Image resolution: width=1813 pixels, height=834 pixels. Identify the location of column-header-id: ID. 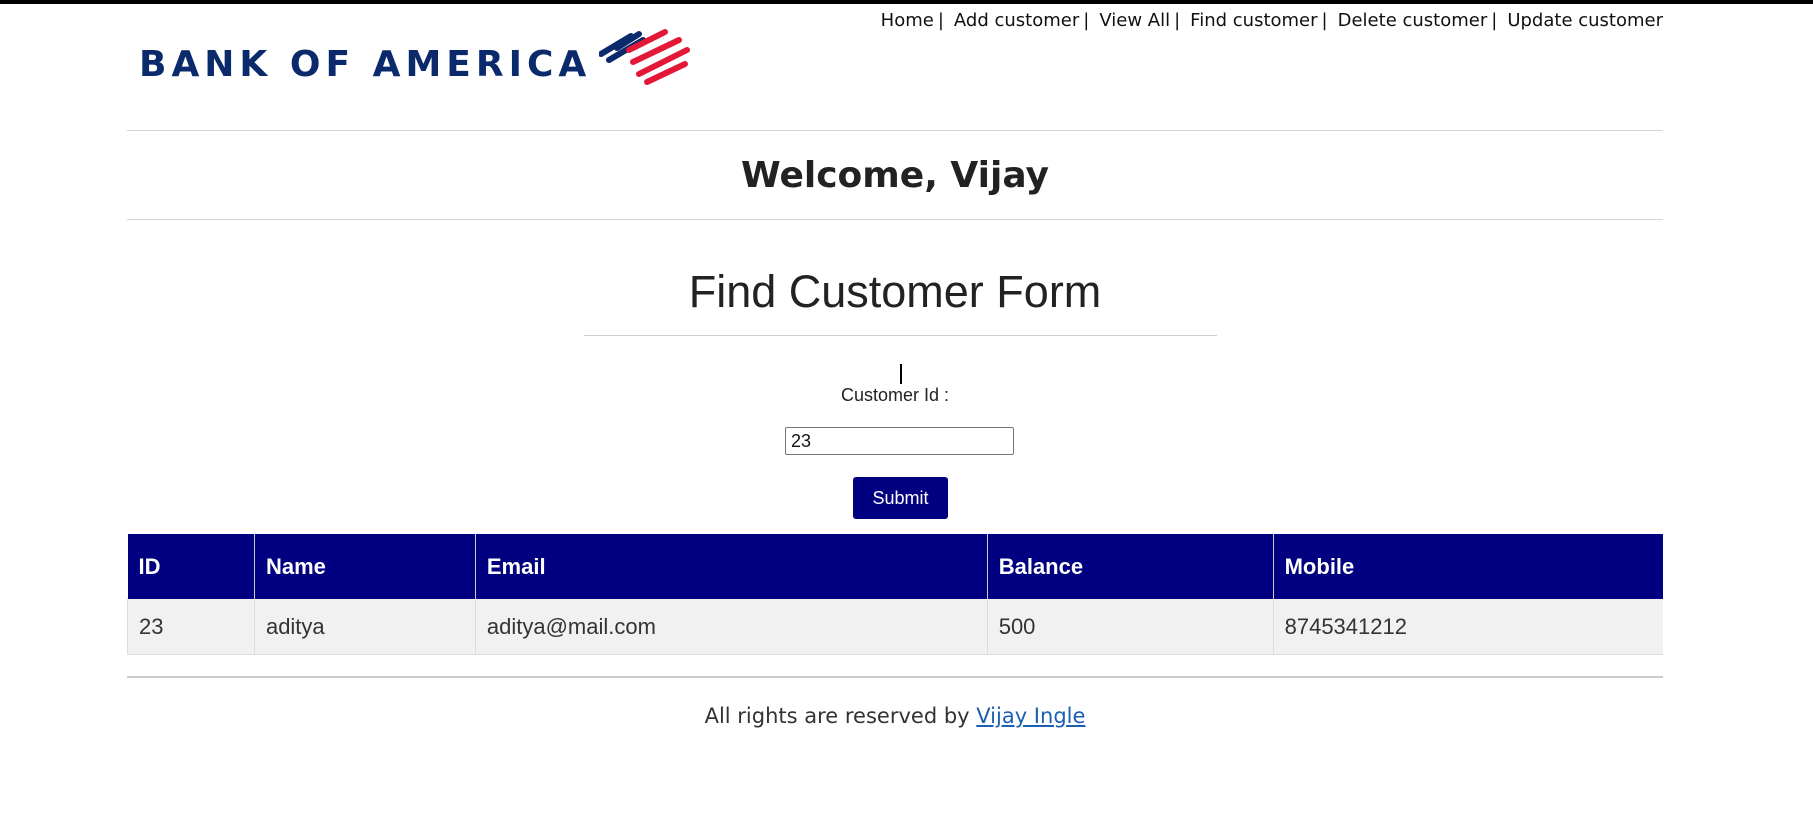
(191, 566).